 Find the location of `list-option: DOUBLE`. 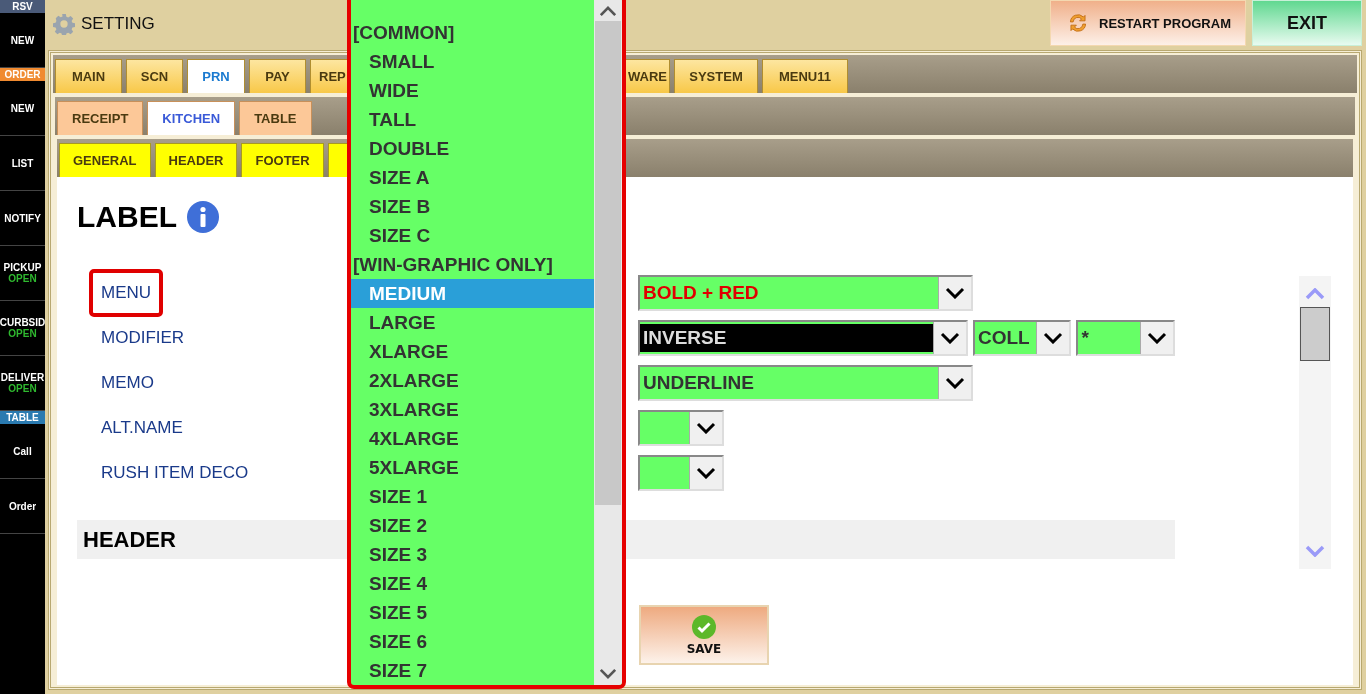

list-option: DOUBLE is located at coordinates (472, 148).